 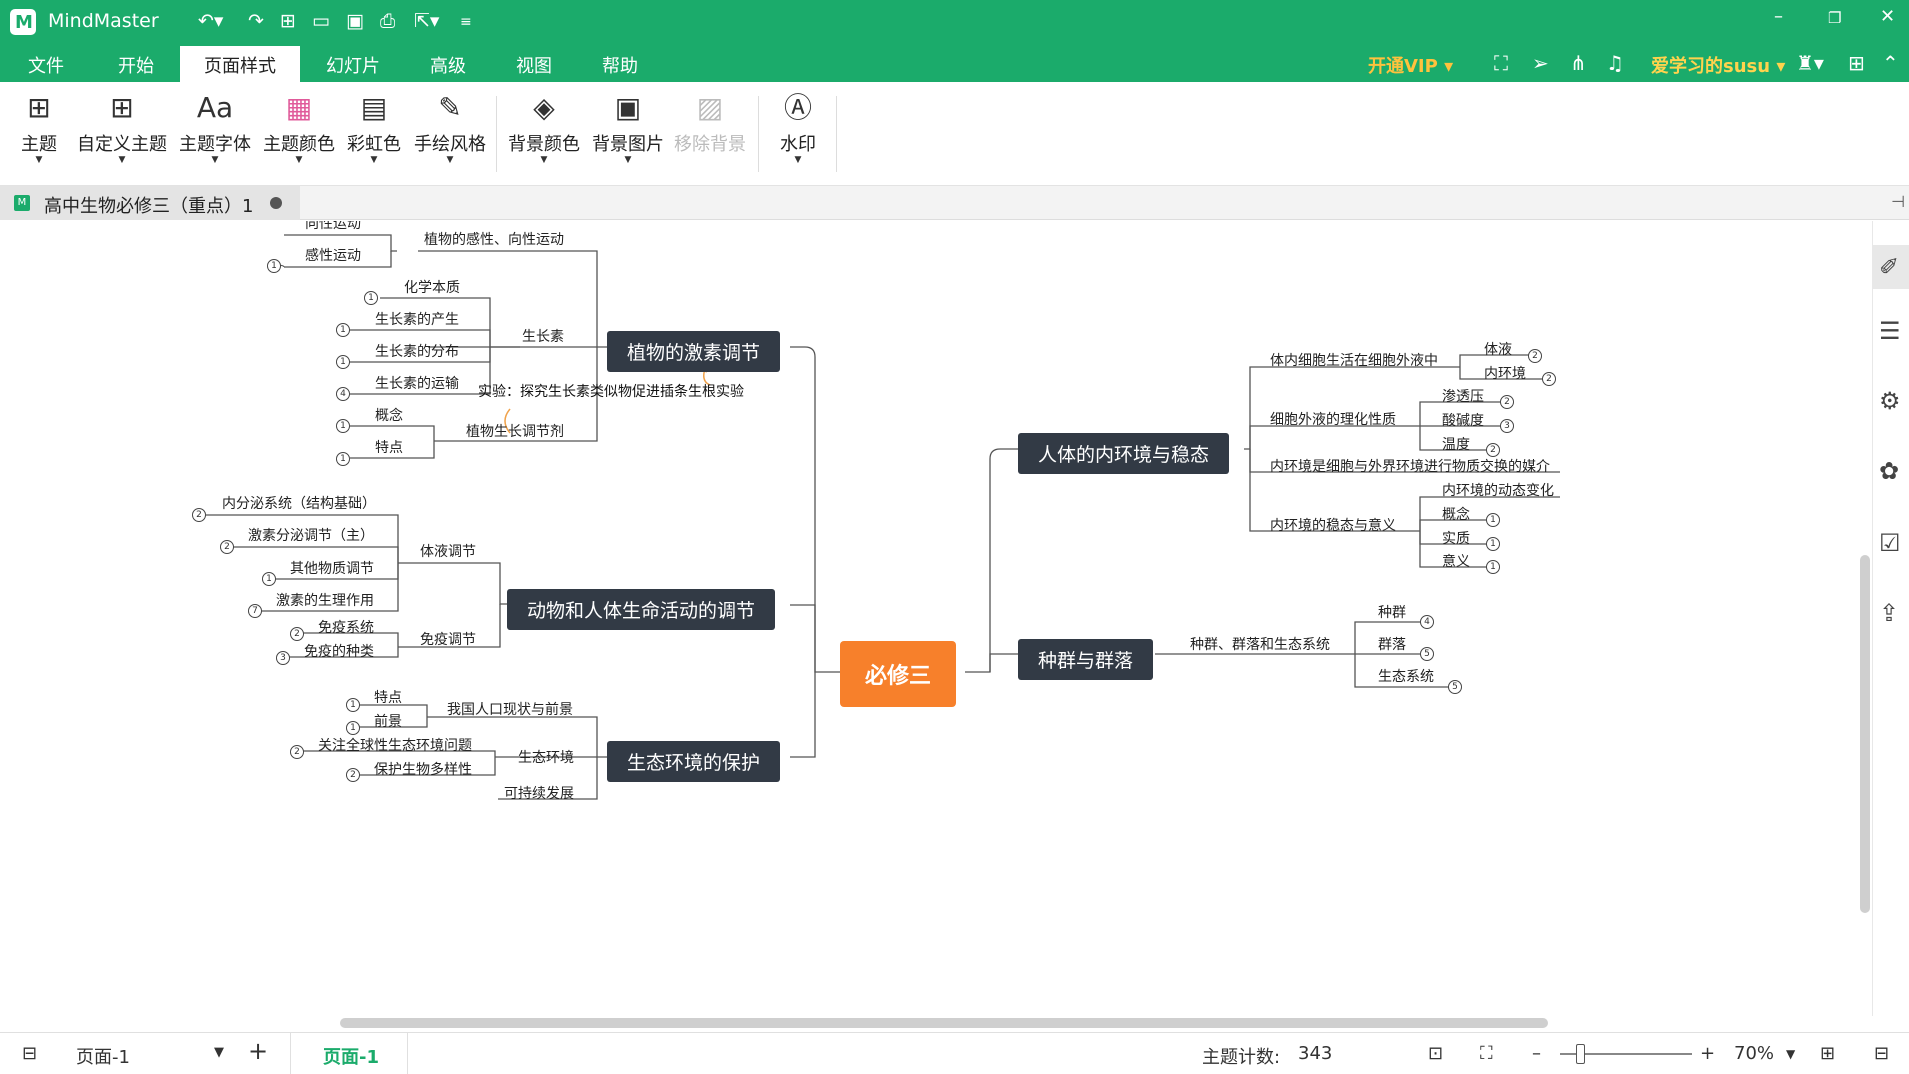 I want to click on watermark-button: Ⓐ 水印 ▼, so click(x=798, y=126).